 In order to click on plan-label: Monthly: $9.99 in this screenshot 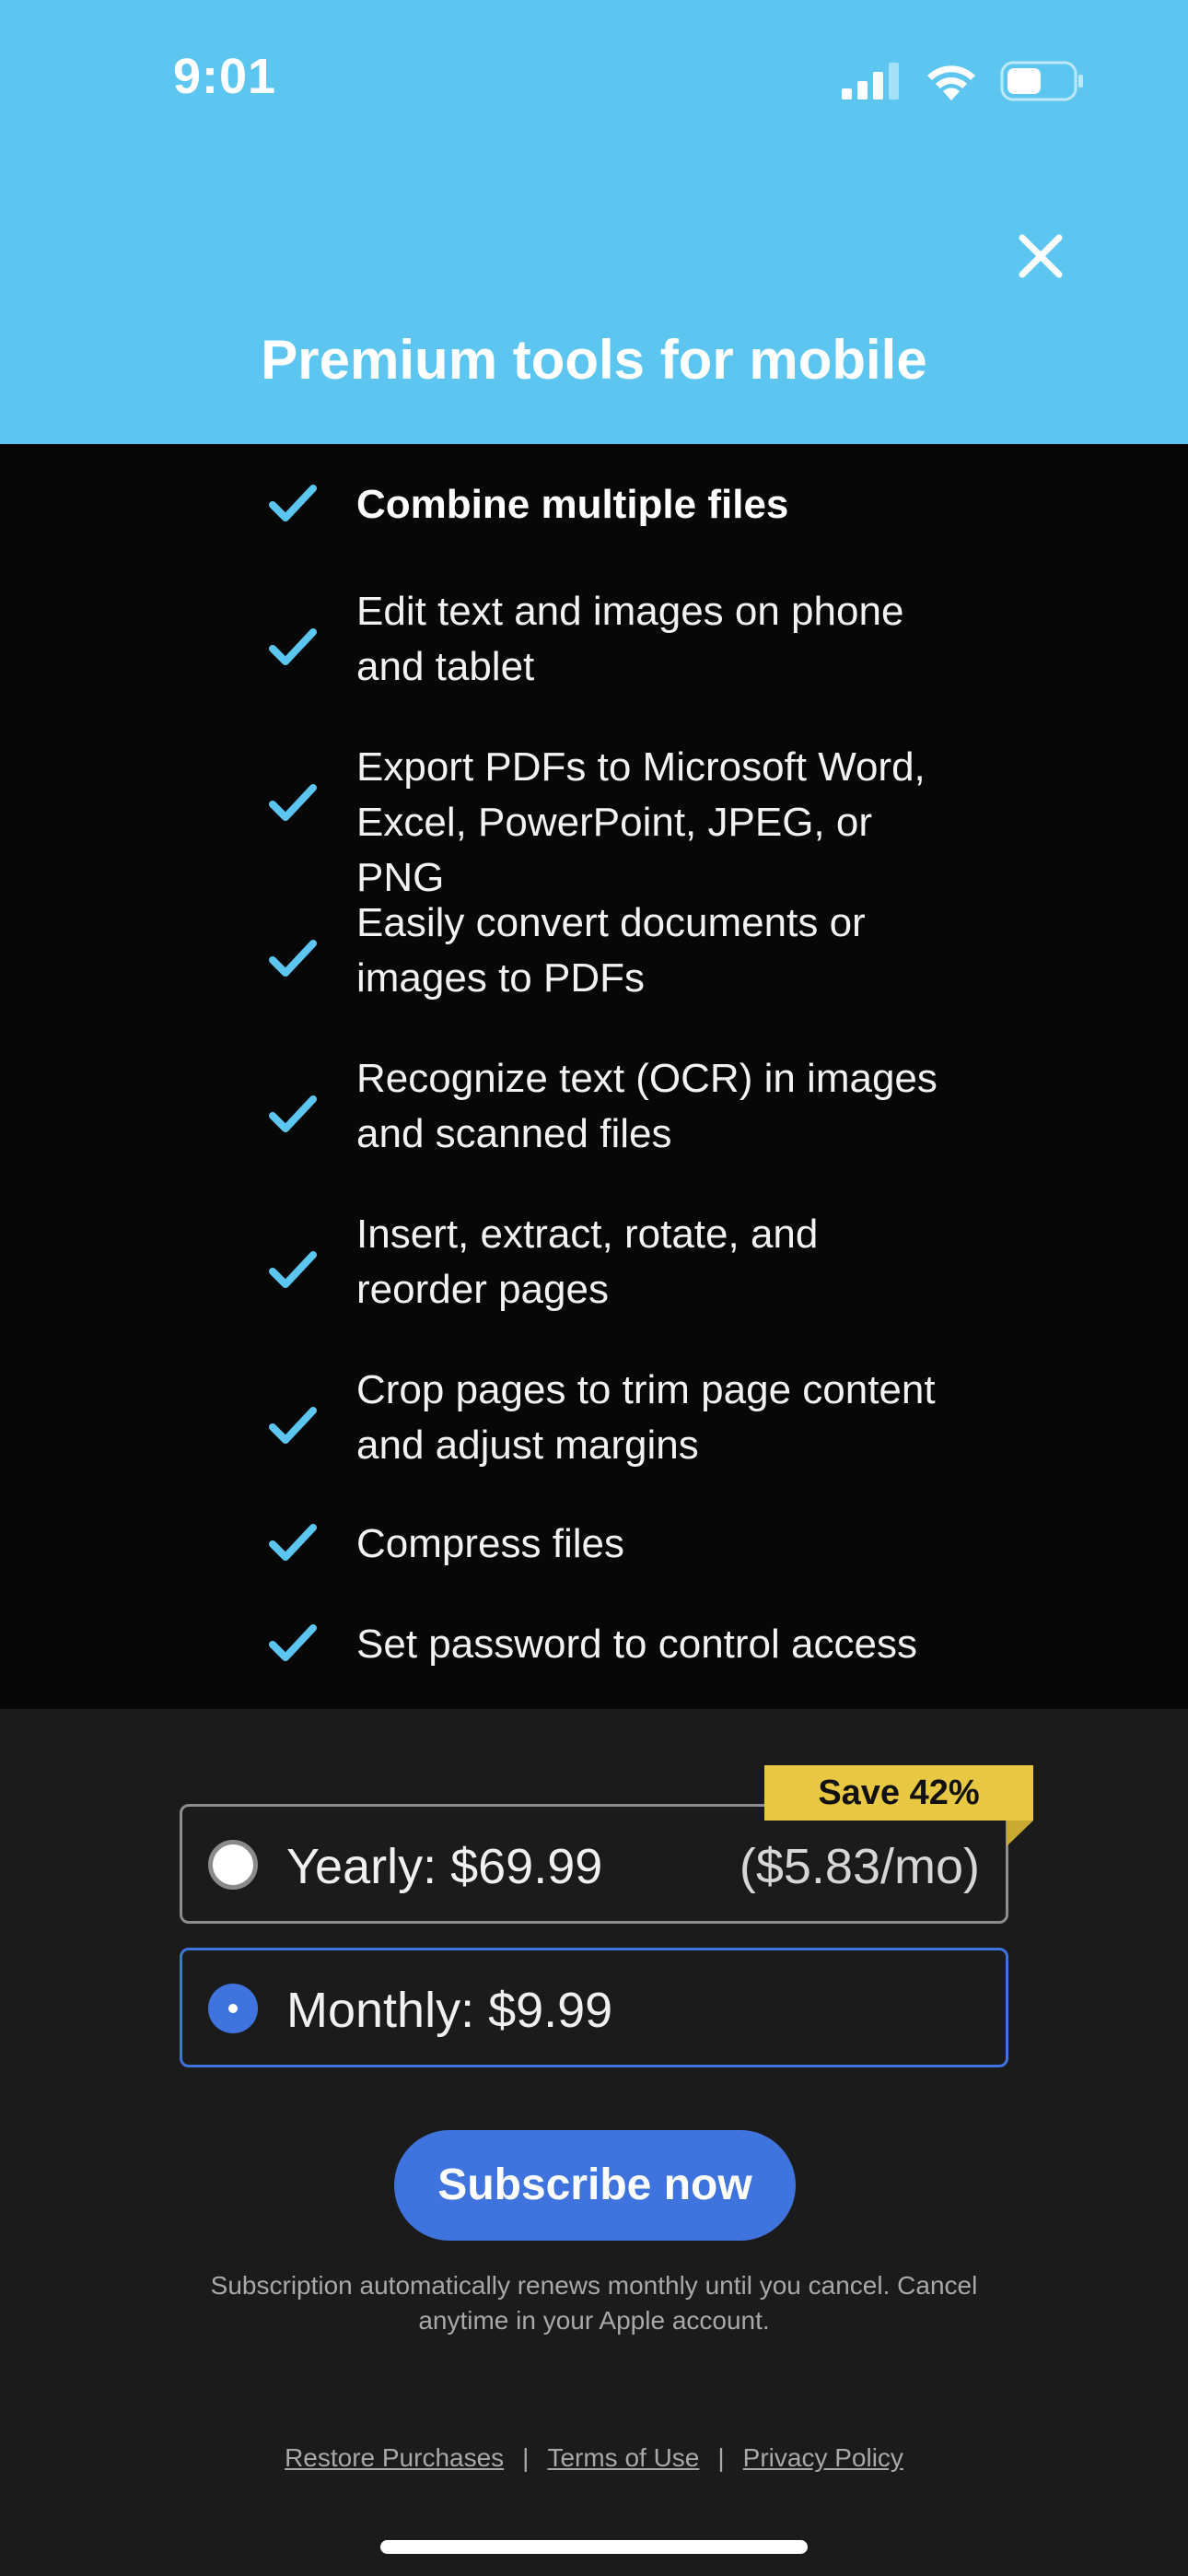, I will do `click(449, 2010)`.